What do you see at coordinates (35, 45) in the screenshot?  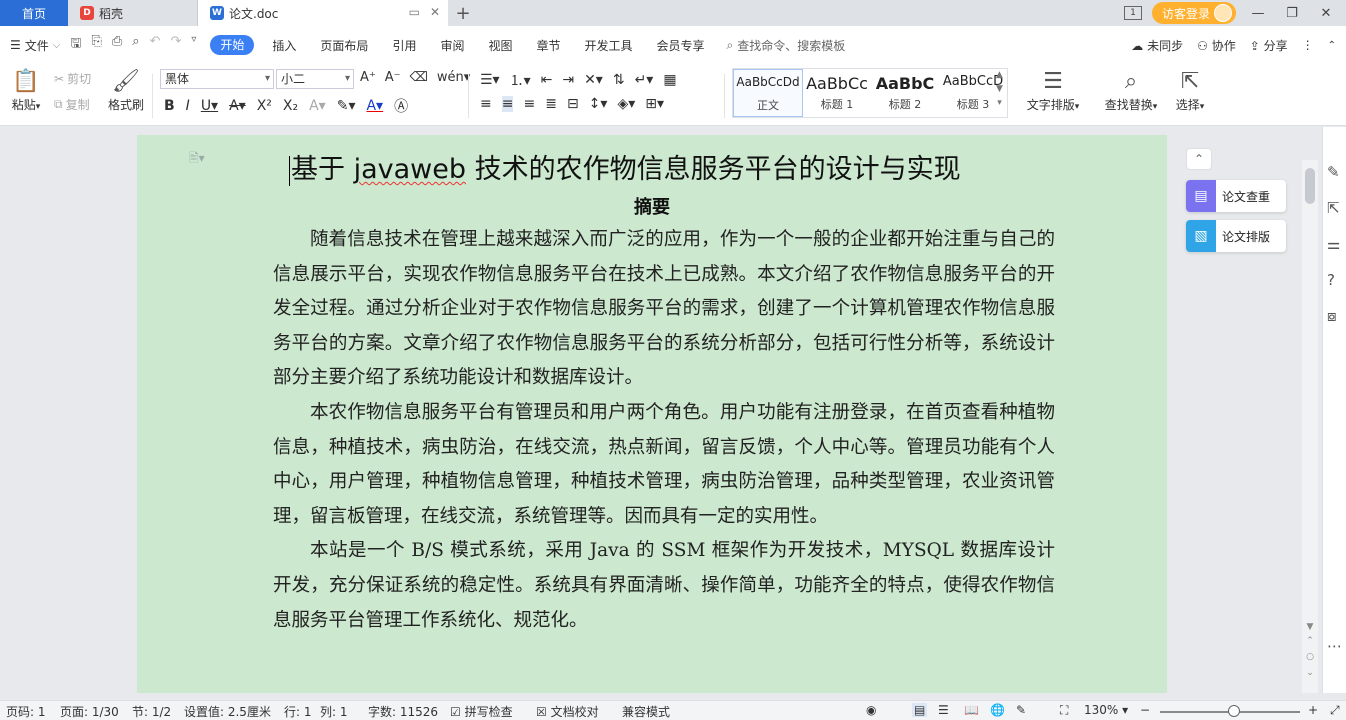 I see `file-menu: ☰ 文件 ⌵` at bounding box center [35, 45].